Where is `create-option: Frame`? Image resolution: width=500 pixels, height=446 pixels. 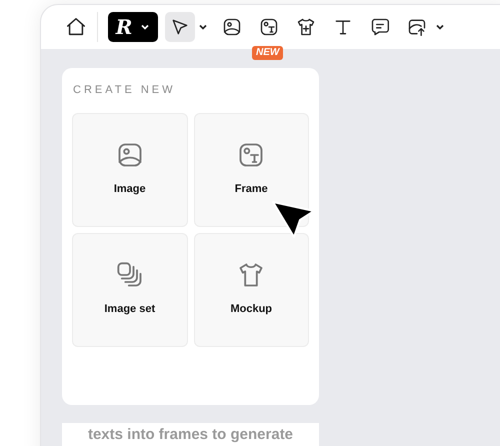
create-option: Frame is located at coordinates (251, 169).